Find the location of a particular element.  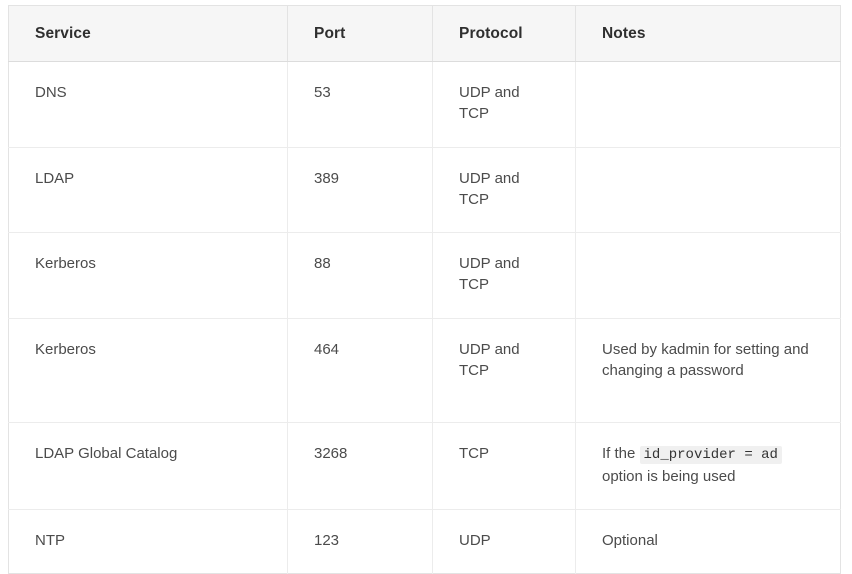

table-header: Service Port Protocol Notes is located at coordinates (424, 33).